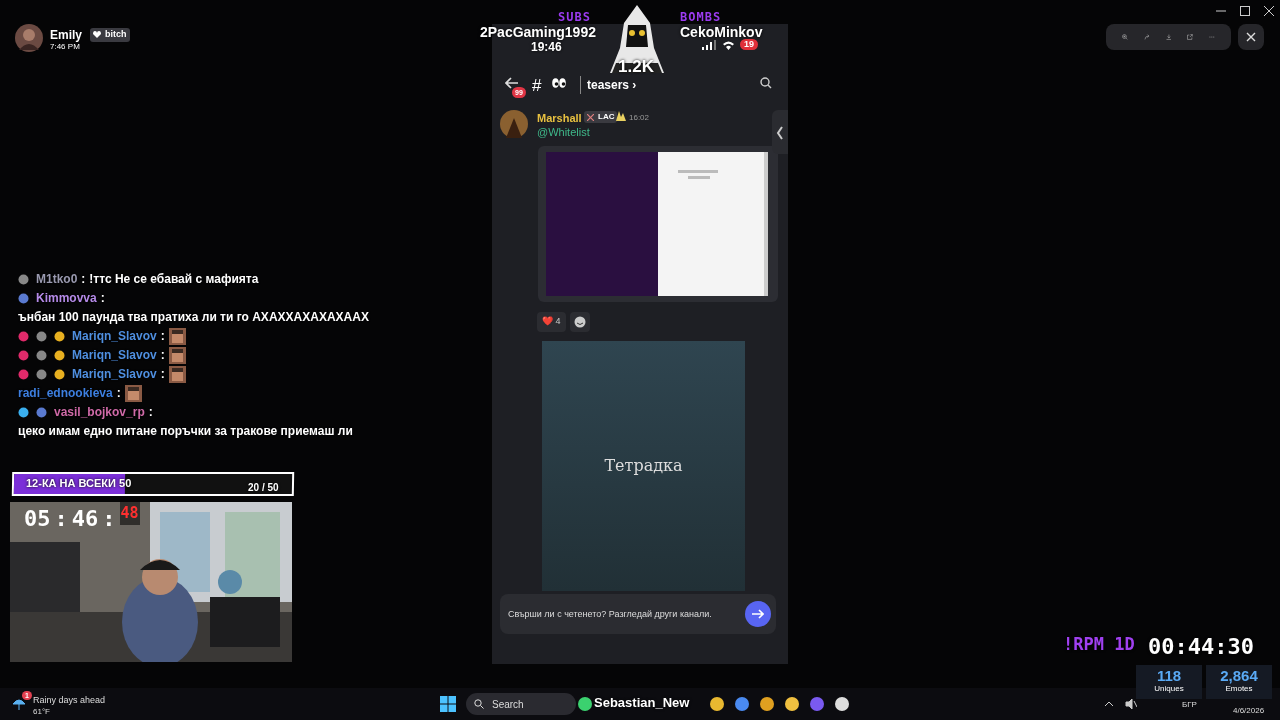  Describe the element at coordinates (537, 86) in the screenshot. I see `channel-hash: #` at that location.